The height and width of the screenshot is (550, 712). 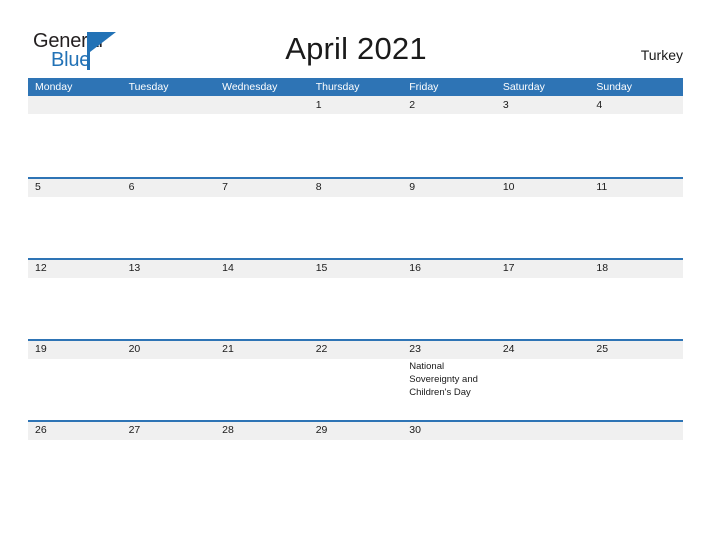 I want to click on calendar-day-cell: 3, so click(x=543, y=136).